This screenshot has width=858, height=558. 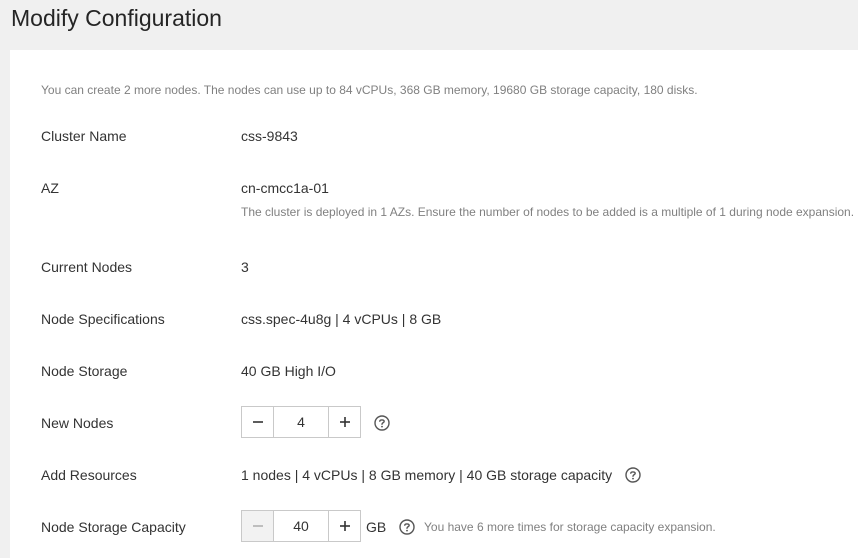 What do you see at coordinates (87, 267) in the screenshot?
I see `current-nodes-label: Current Nodes` at bounding box center [87, 267].